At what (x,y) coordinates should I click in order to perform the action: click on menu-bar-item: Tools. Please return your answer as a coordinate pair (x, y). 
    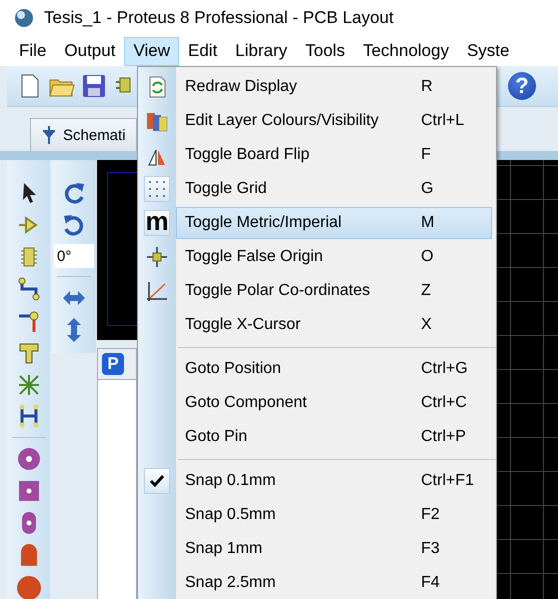
    Looking at the image, I should click on (325, 51).